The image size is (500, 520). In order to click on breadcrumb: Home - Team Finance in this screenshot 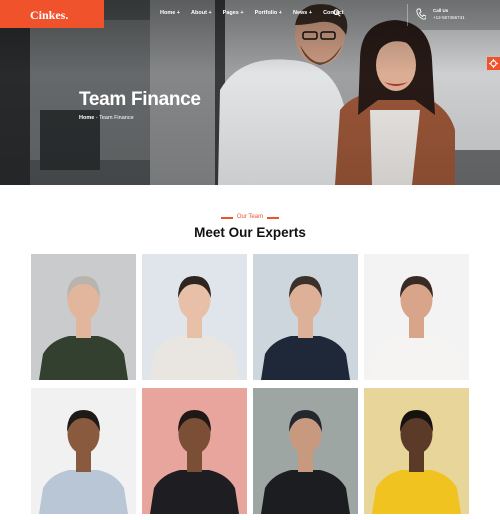, I will do `click(106, 118)`.